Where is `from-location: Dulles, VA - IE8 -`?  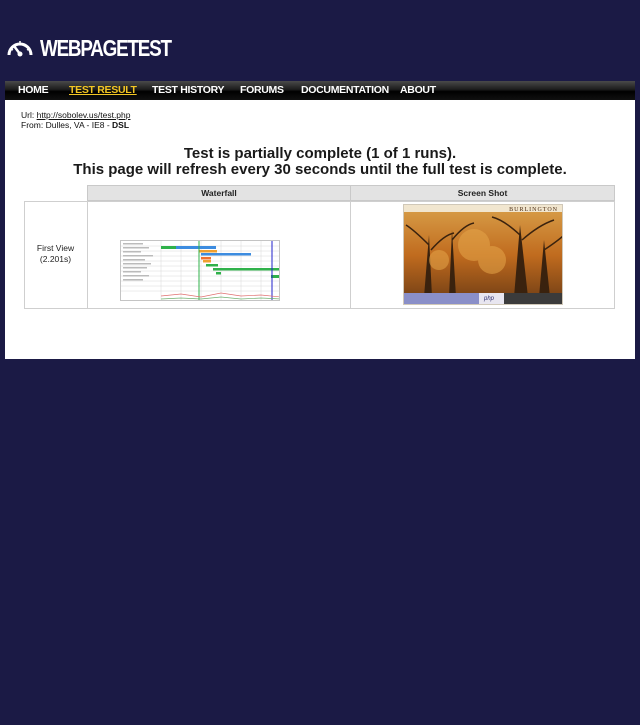
from-location: Dulles, VA - IE8 - is located at coordinates (77, 125).